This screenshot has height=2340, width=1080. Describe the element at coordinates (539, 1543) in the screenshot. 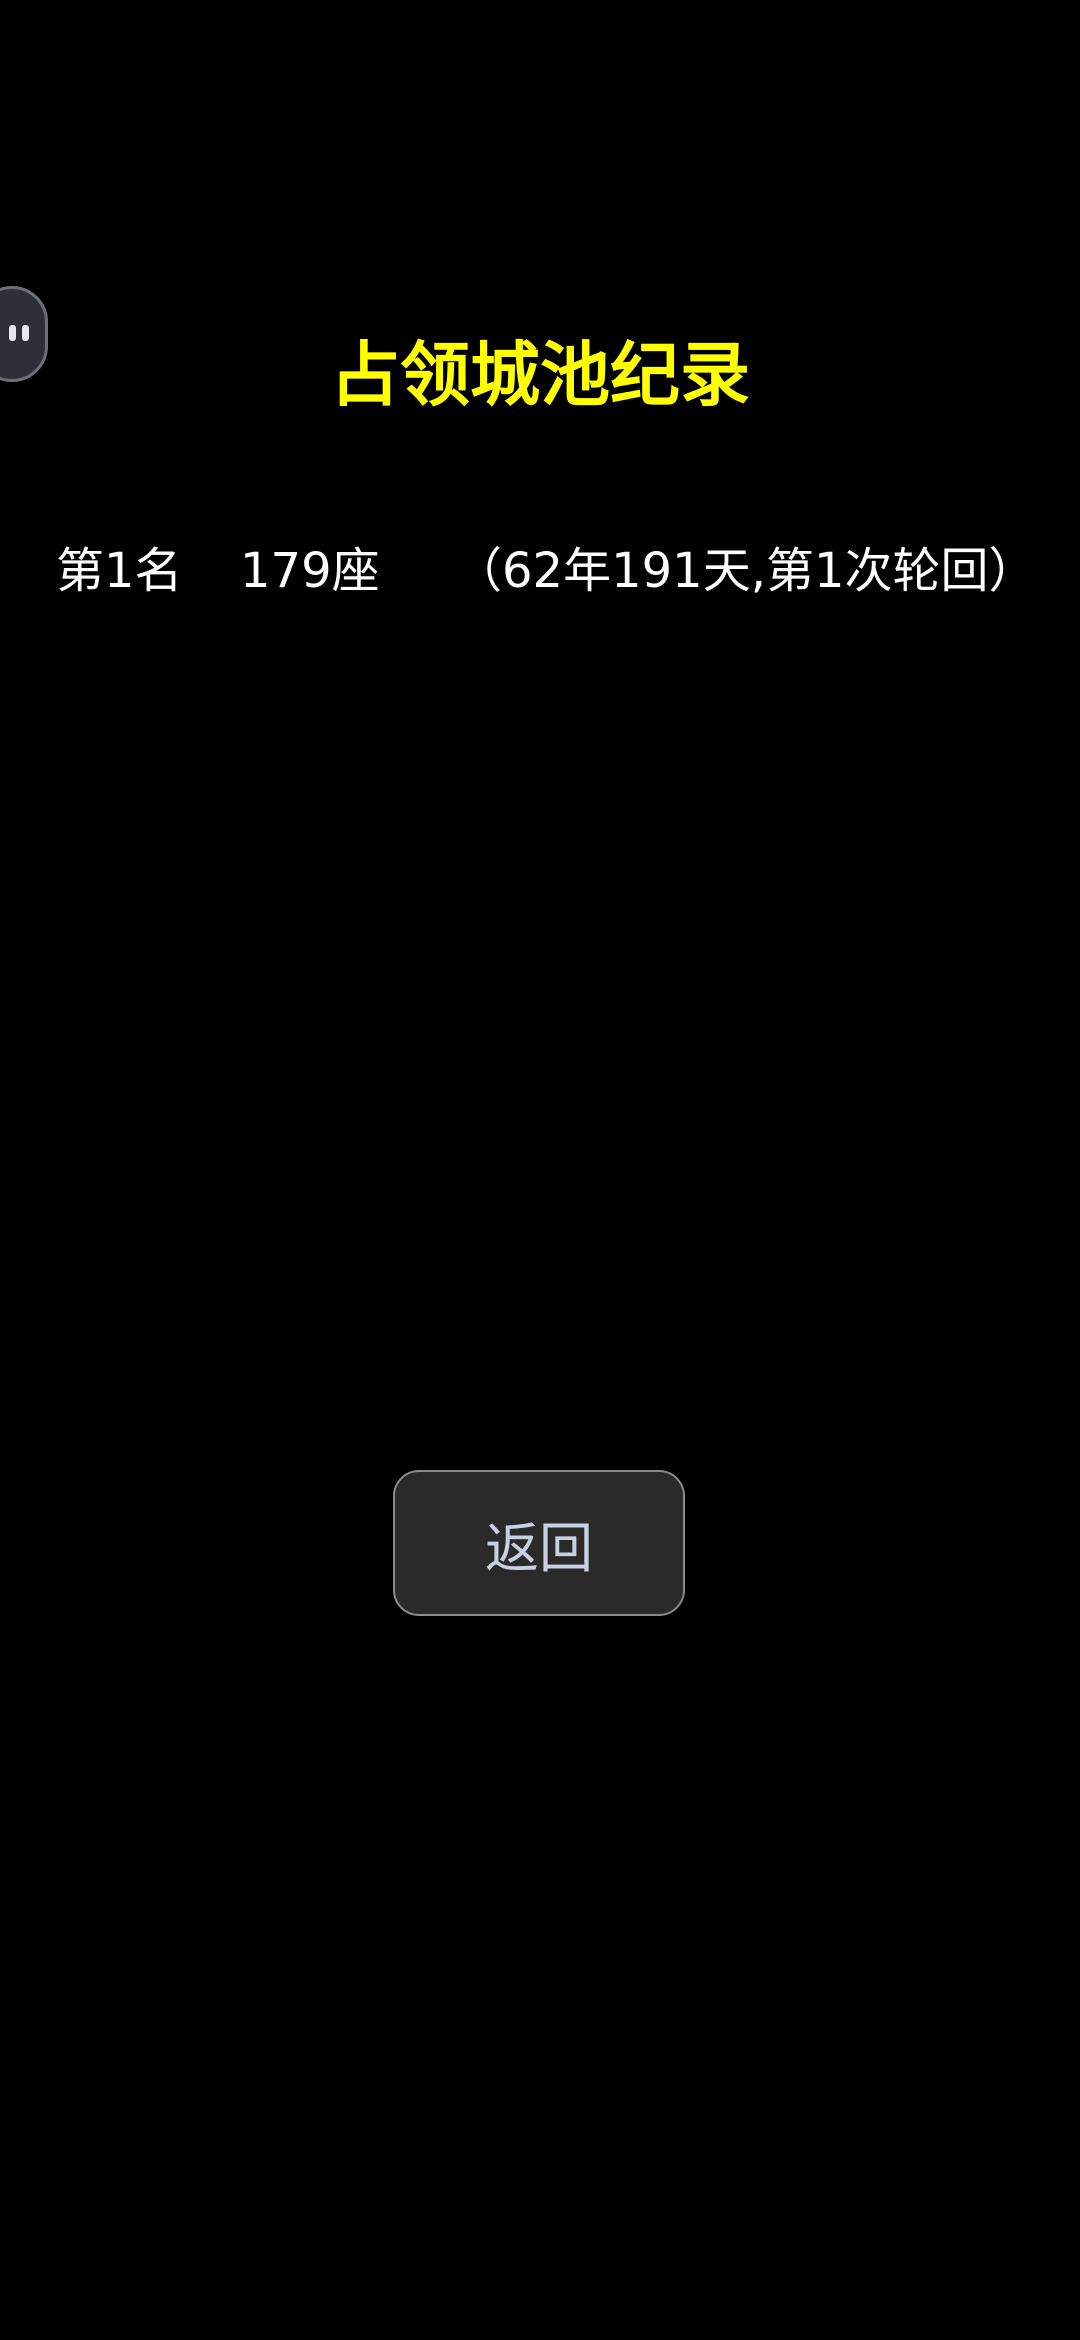

I see `back-button: 返回` at that location.